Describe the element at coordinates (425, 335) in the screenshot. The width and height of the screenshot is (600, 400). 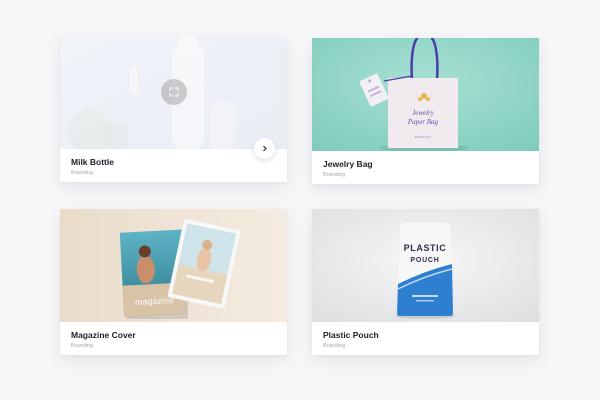
I see `card-title: Plastic Pouch` at that location.